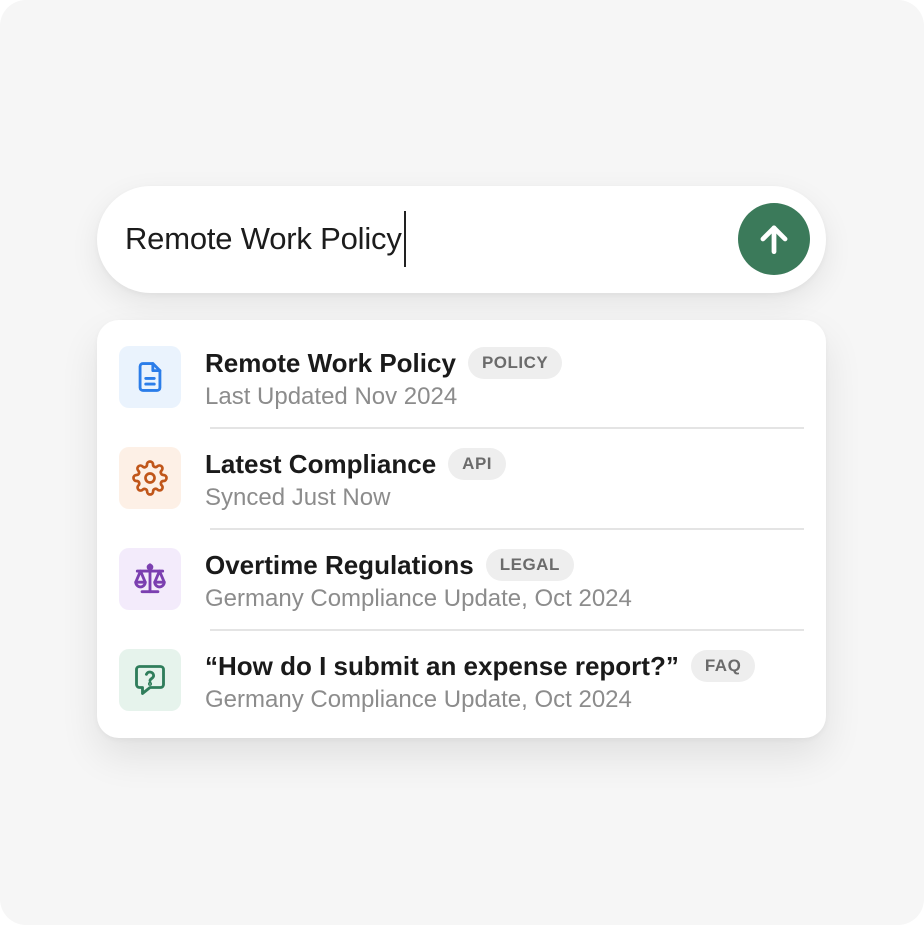 The width and height of the screenshot is (924, 925). I want to click on result-title: Remote Work Policy, so click(330, 362).